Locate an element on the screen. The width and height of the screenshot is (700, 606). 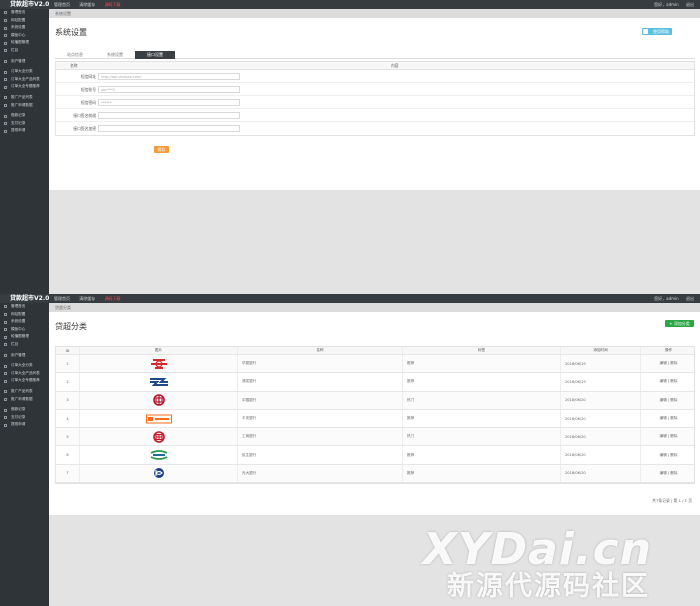
save-button: 保存 is located at coordinates (161, 149).